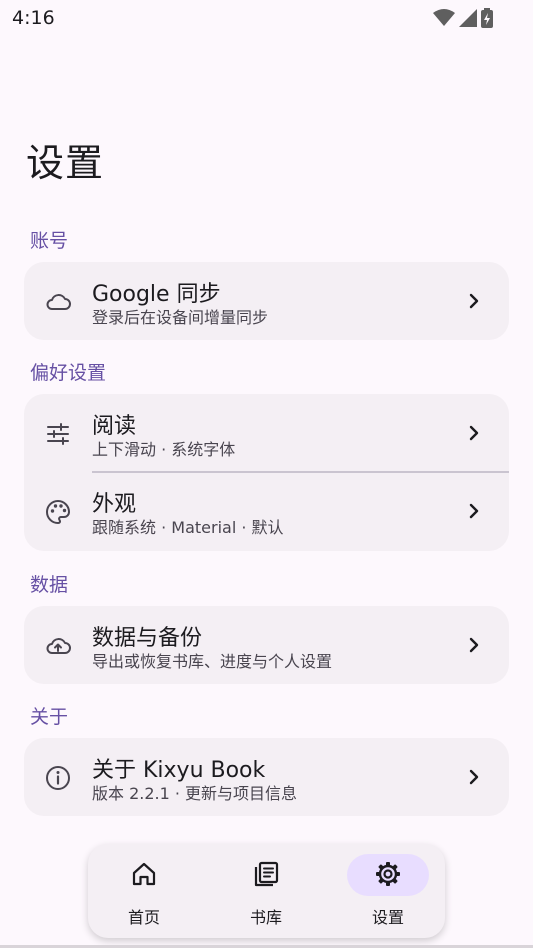 The image size is (533, 948). Describe the element at coordinates (49, 585) in the screenshot. I see `section-label-data: 数据` at that location.